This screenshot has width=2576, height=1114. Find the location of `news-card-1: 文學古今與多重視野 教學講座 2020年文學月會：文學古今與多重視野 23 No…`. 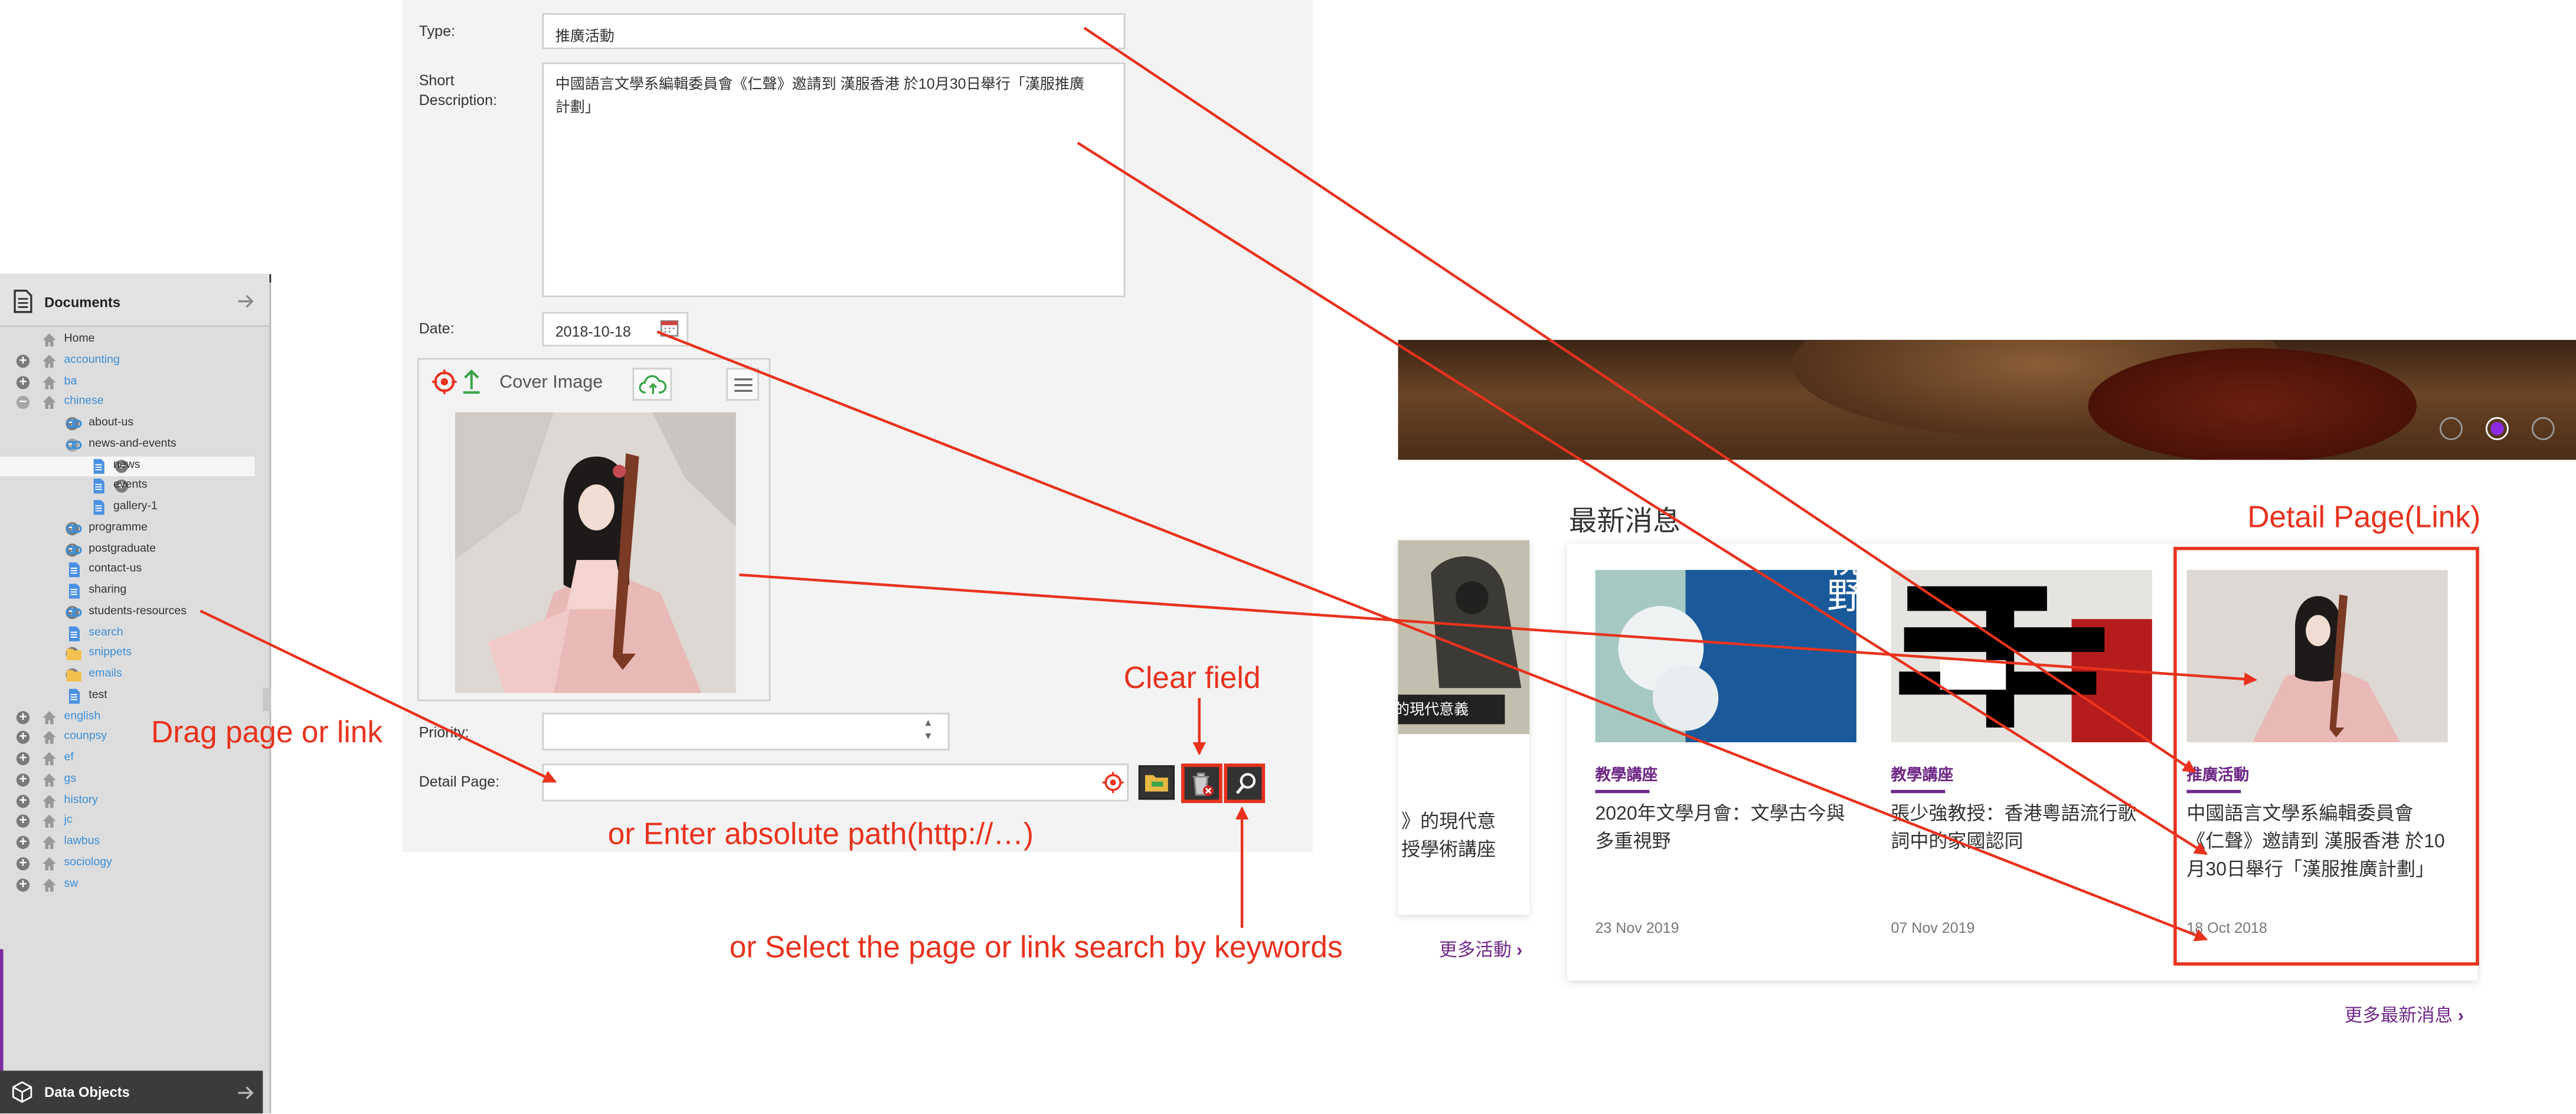

news-card-1: 文學古今與多重視野 教學講座 2020年文學月會：文學古今與多重視野 23 No… is located at coordinates (1726, 660).